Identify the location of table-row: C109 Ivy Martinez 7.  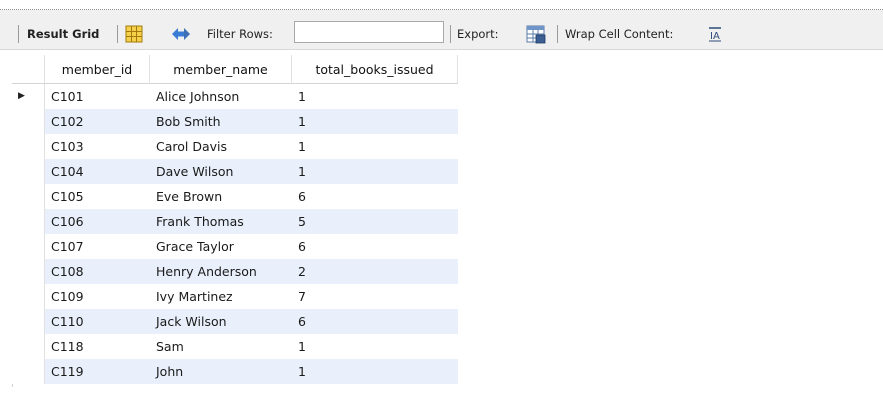
(235, 296).